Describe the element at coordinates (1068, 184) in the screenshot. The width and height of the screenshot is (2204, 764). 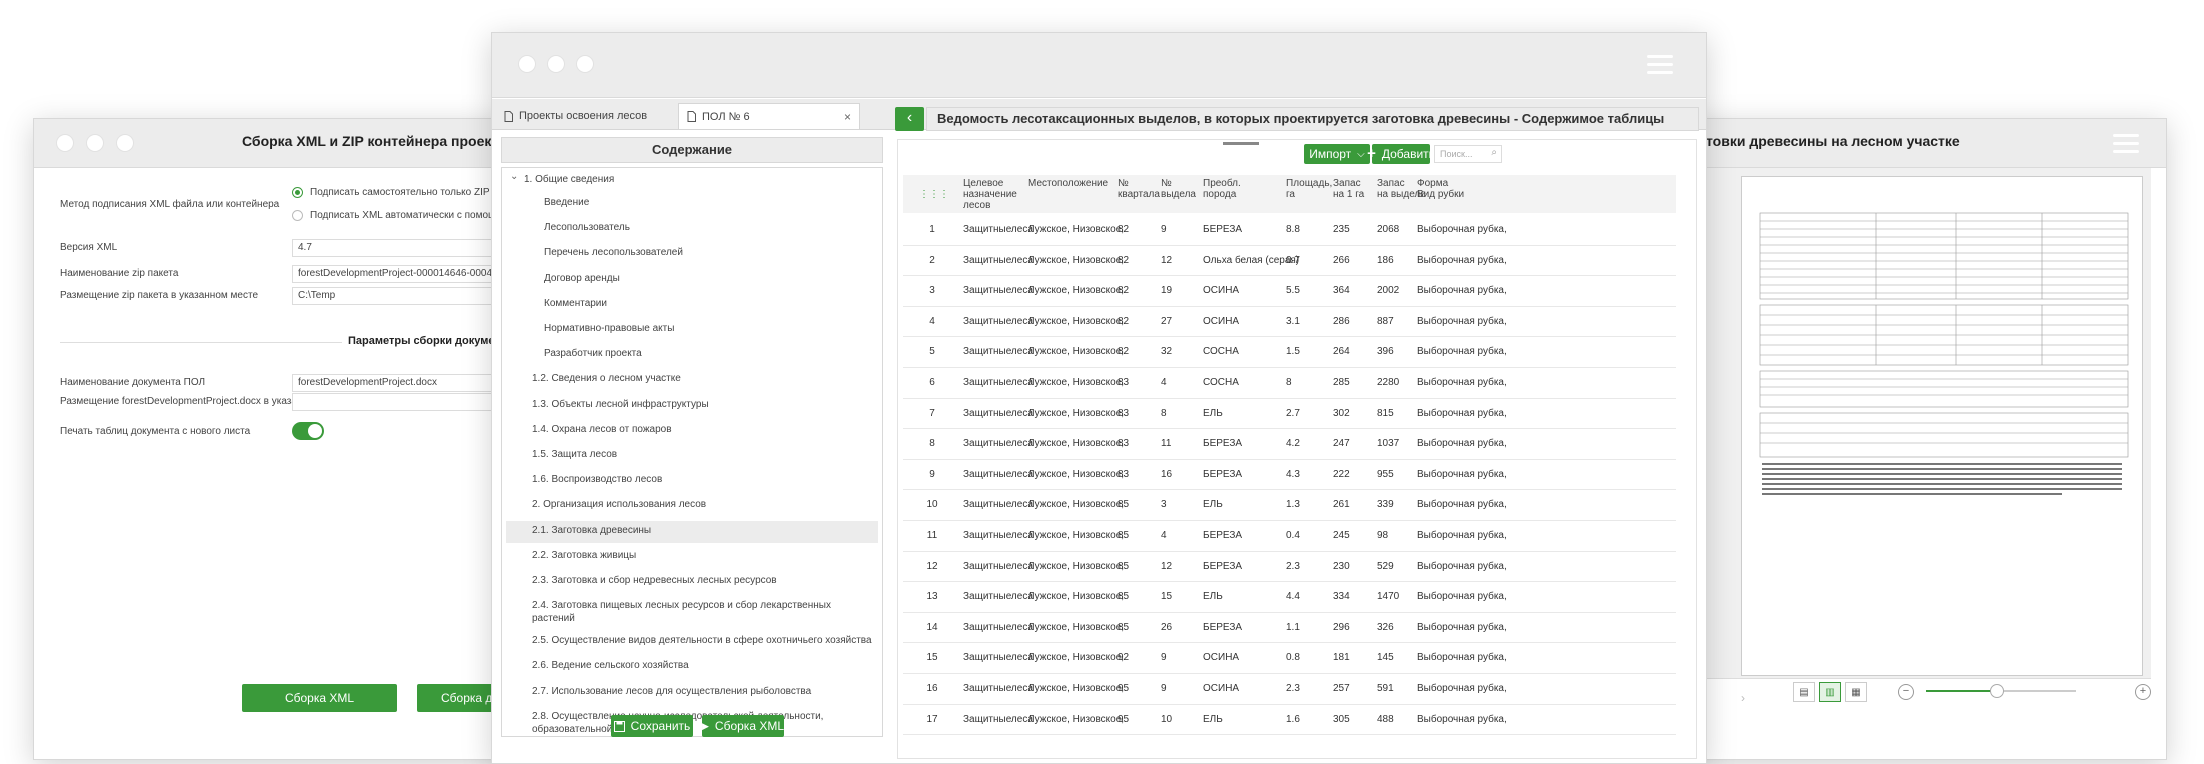
I see `column-header: Местоположение` at that location.